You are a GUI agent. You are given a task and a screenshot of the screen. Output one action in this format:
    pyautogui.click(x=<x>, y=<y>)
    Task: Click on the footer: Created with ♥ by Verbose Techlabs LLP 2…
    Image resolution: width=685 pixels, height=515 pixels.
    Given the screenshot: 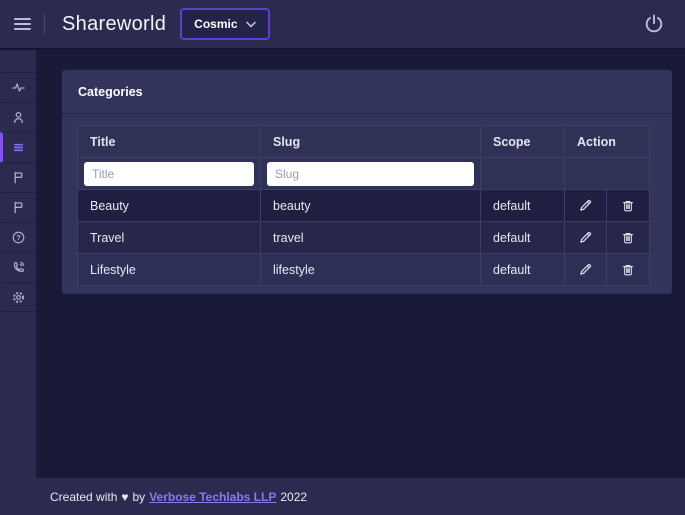 What is the action you would take?
    pyautogui.click(x=360, y=496)
    